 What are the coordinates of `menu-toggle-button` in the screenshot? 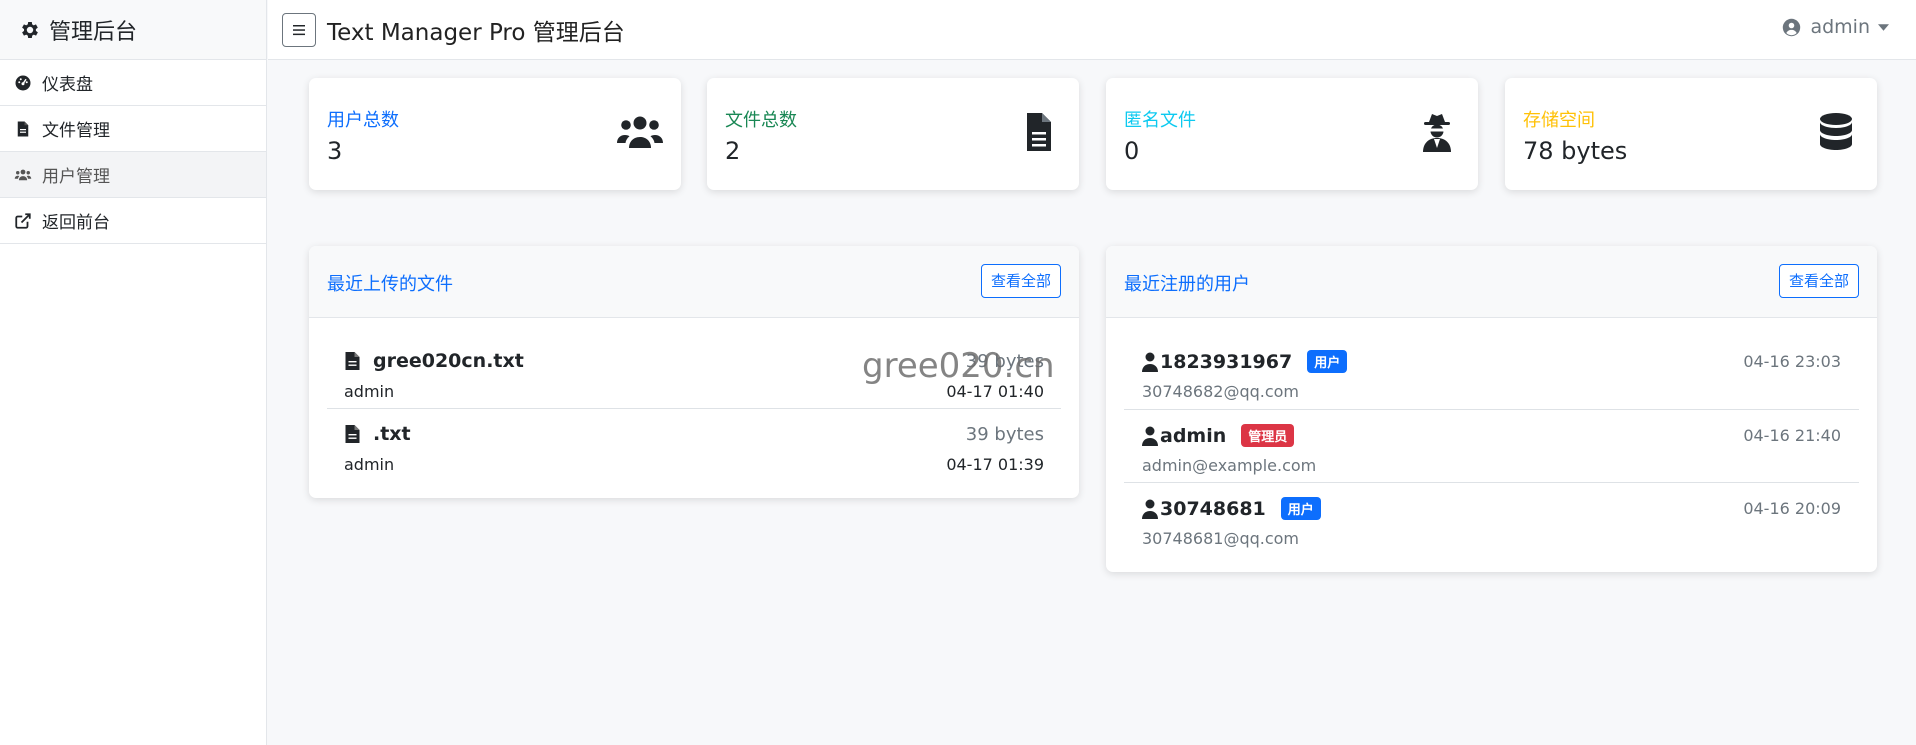 It's located at (299, 29).